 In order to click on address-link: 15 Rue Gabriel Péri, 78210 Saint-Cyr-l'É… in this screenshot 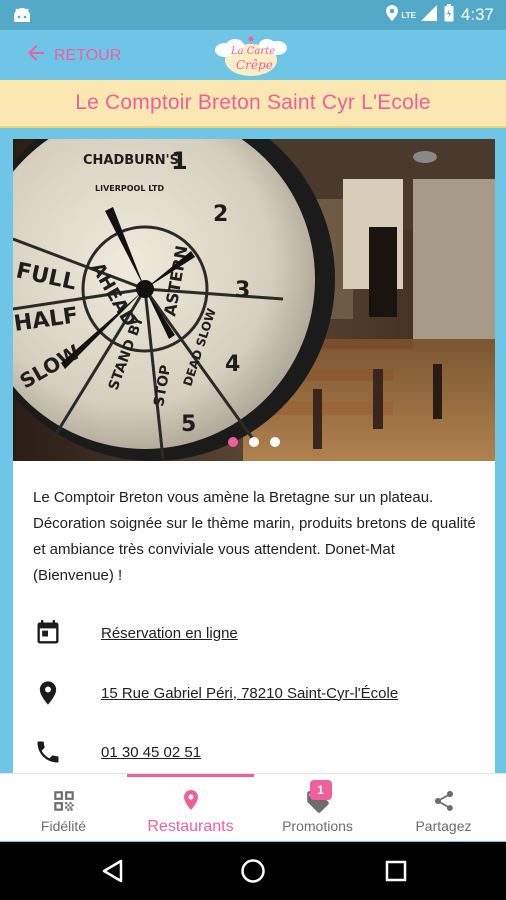, I will do `click(249, 693)`.